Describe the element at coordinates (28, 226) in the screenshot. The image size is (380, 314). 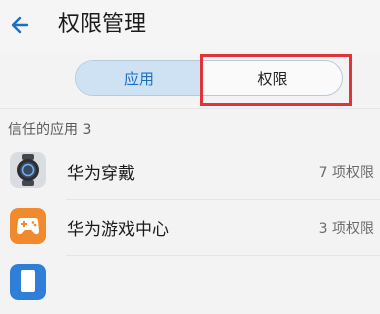
I see `gamepad-icon` at that location.